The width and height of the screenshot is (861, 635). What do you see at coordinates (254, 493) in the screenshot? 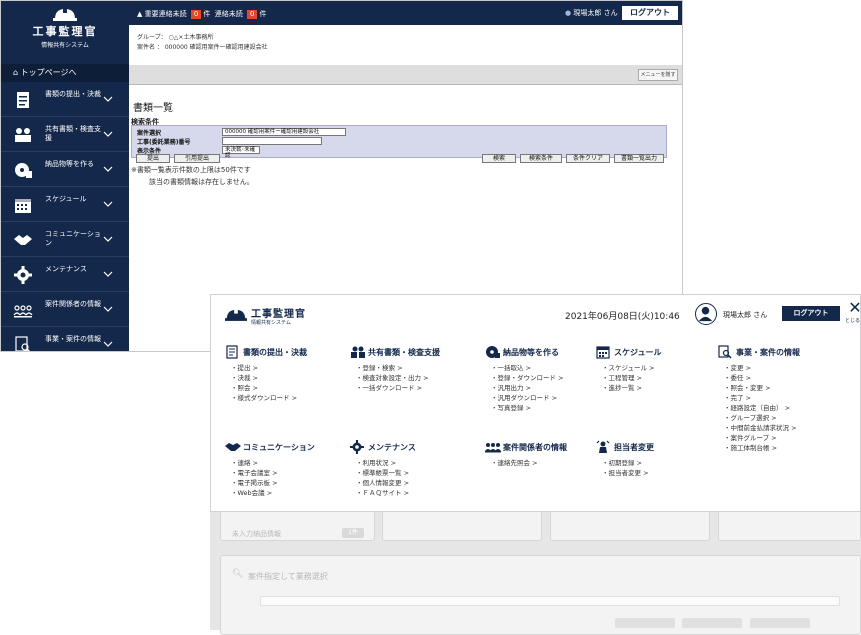
I see `menu-link: Web会議 >` at bounding box center [254, 493].